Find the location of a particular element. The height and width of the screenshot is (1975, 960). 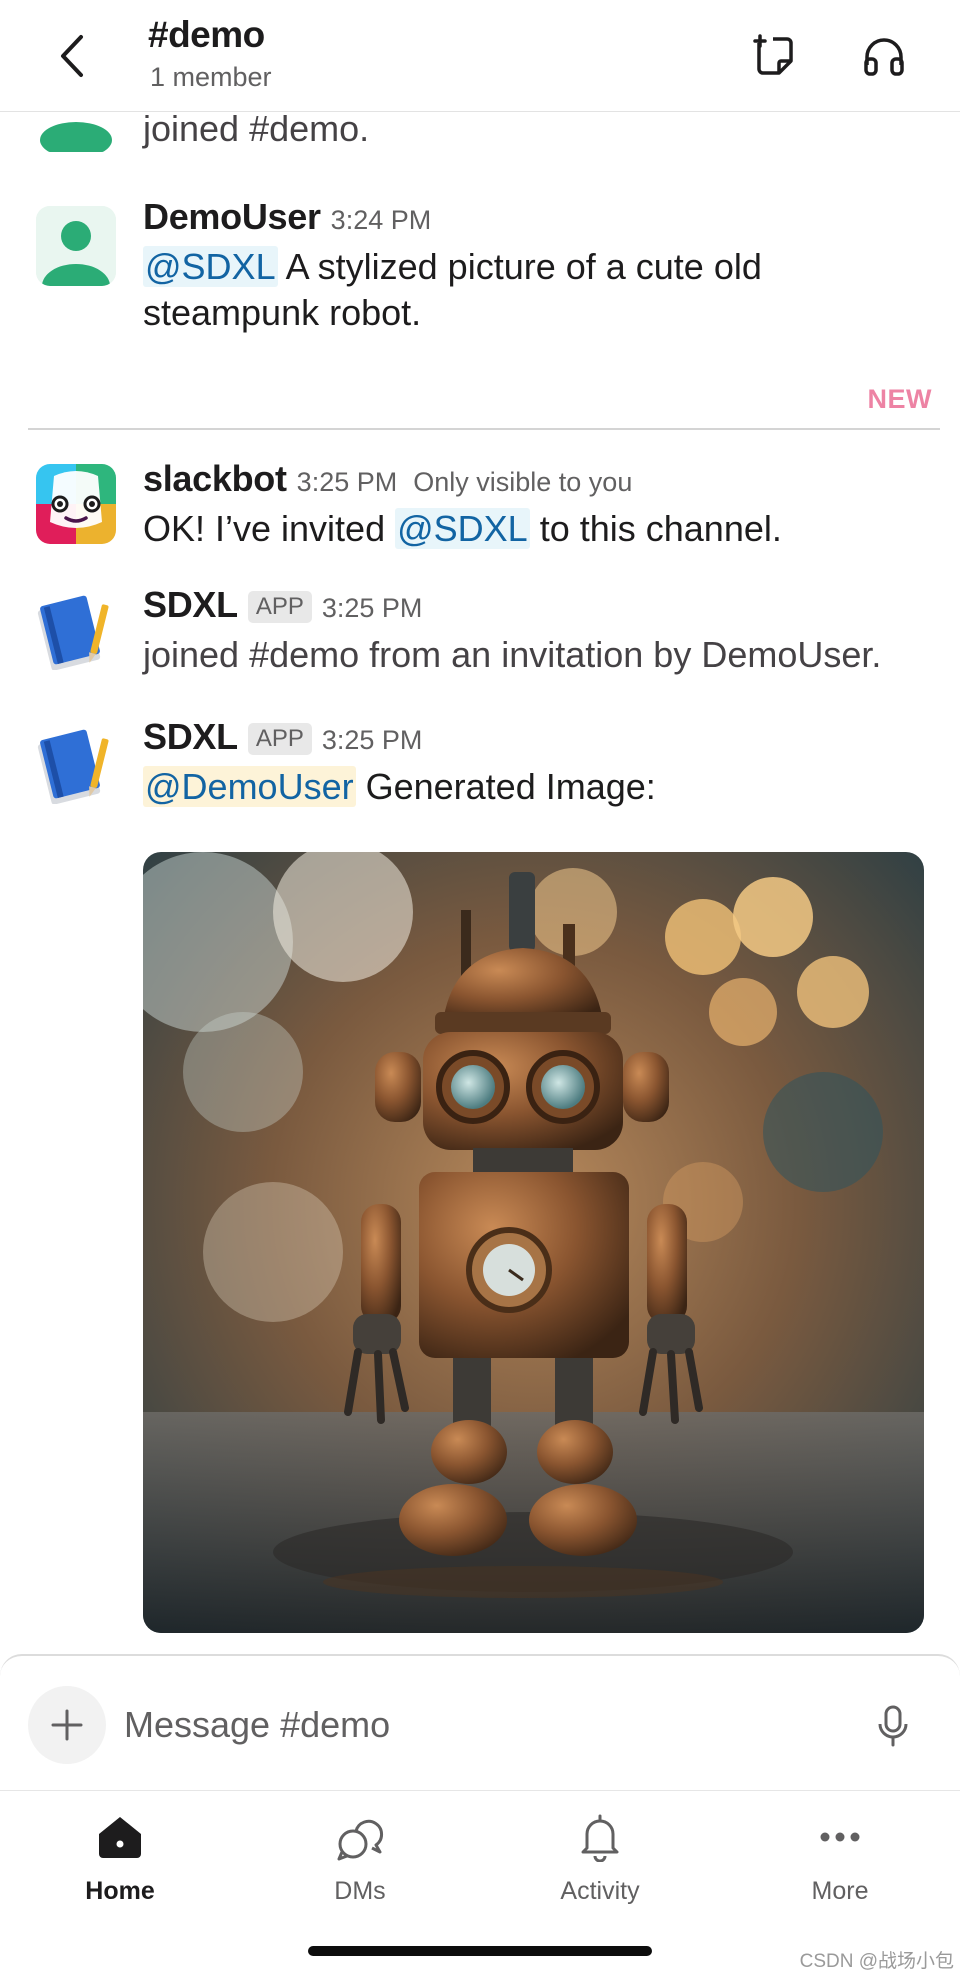

back-button is located at coordinates (72, 56).